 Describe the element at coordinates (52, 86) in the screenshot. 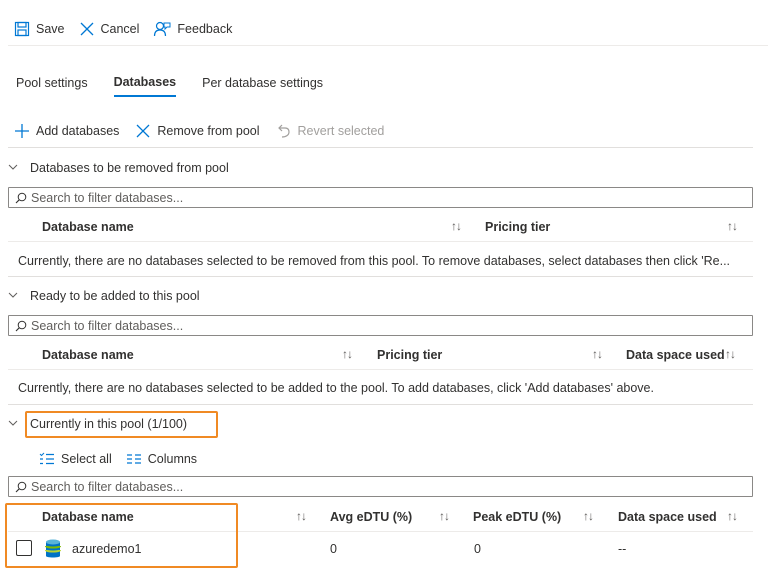

I see `tab-pool-settings: Pool settings` at that location.